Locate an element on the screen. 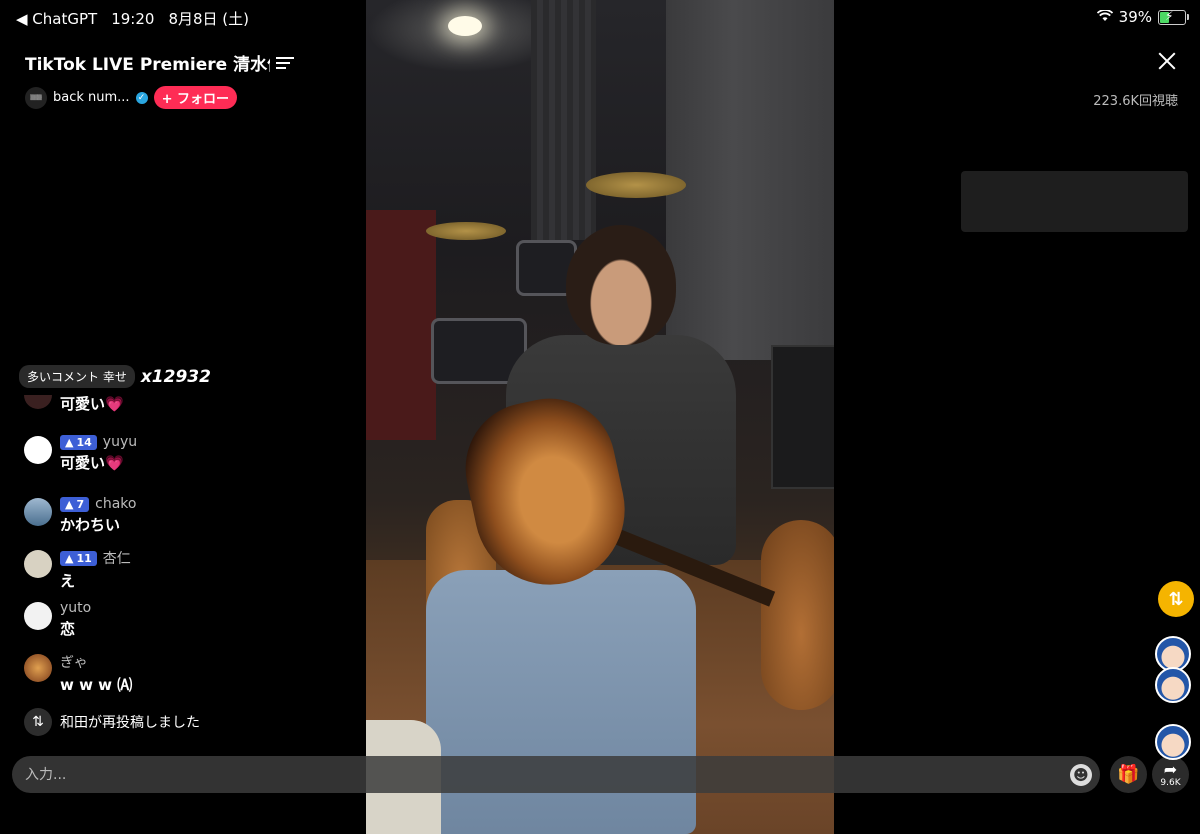 The width and height of the screenshot is (1200, 834). studio-wall is located at coordinates (750, 180).